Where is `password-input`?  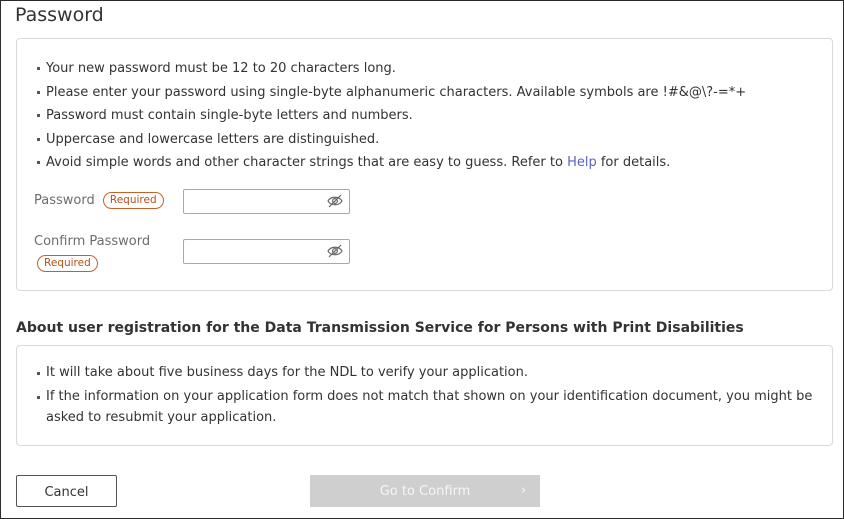
password-input is located at coordinates (266, 201).